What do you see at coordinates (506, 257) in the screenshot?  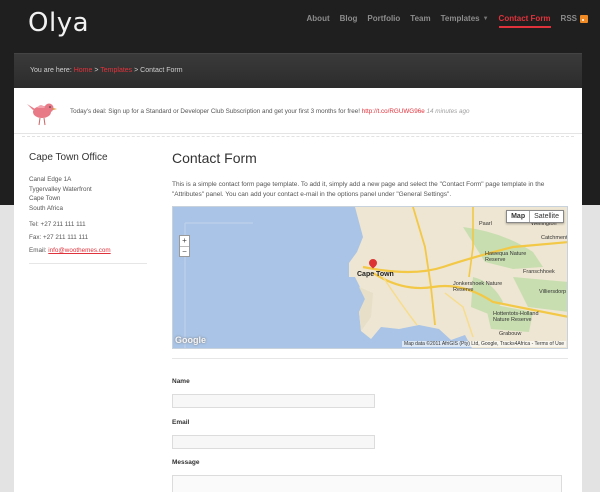 I see `map-label-hawequa: Hawequa Nature Reserve` at bounding box center [506, 257].